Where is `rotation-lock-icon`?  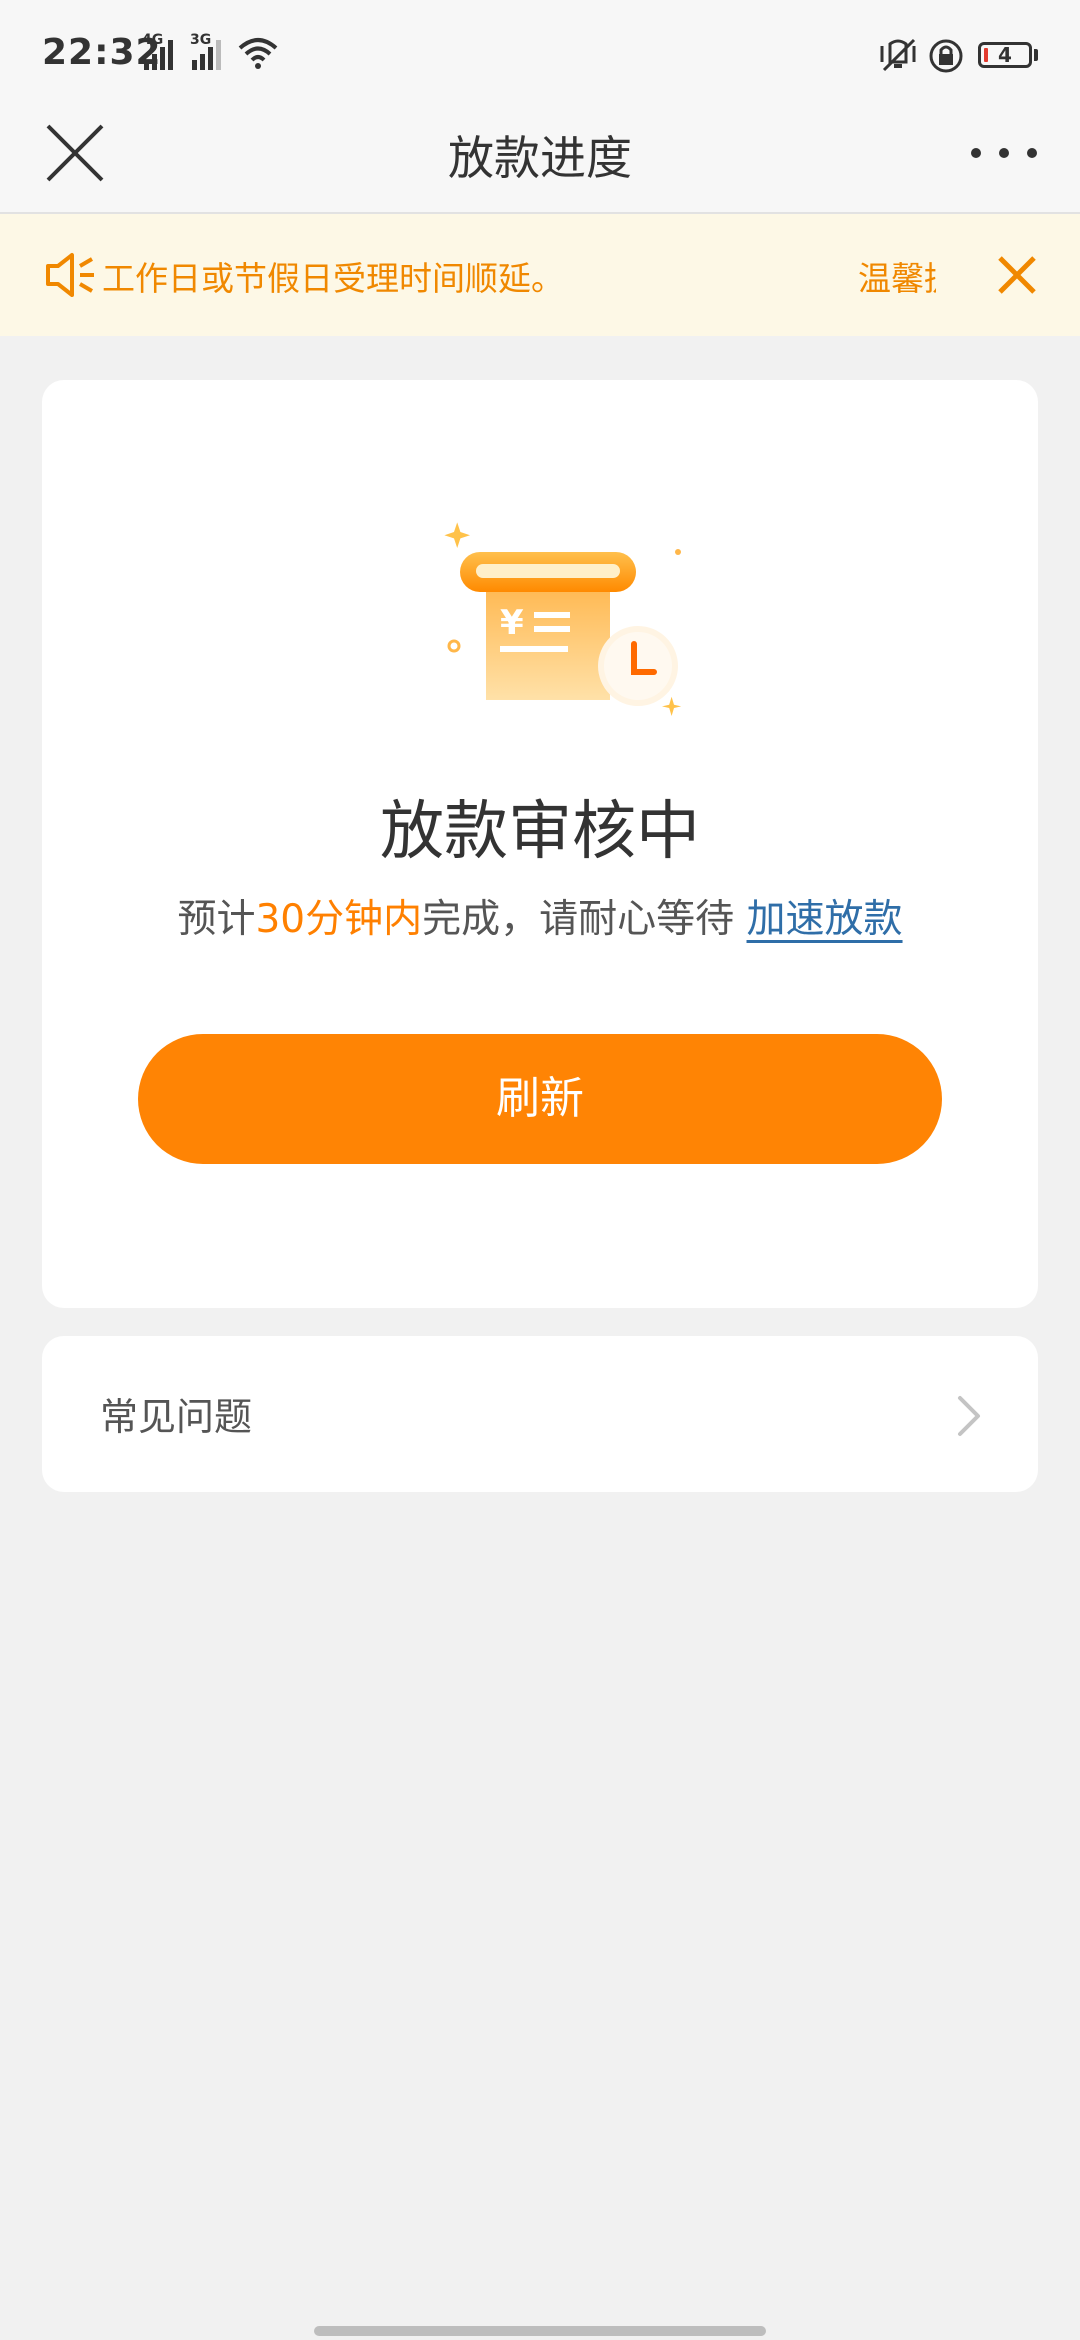
rotation-lock-icon is located at coordinates (946, 56).